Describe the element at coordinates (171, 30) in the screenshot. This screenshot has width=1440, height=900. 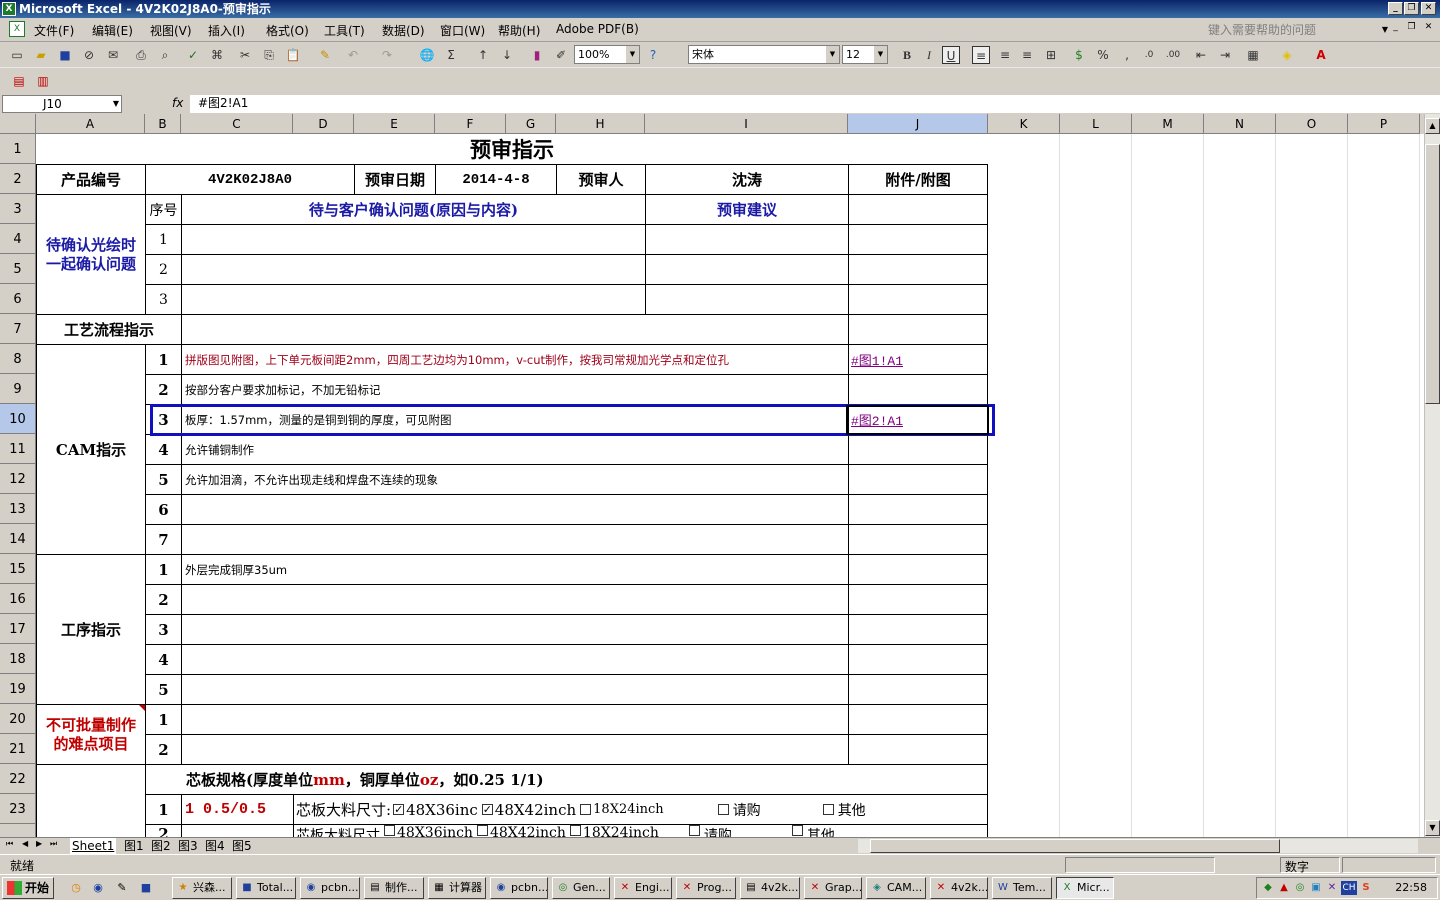
I see `menu-view: 视图(V)` at that location.